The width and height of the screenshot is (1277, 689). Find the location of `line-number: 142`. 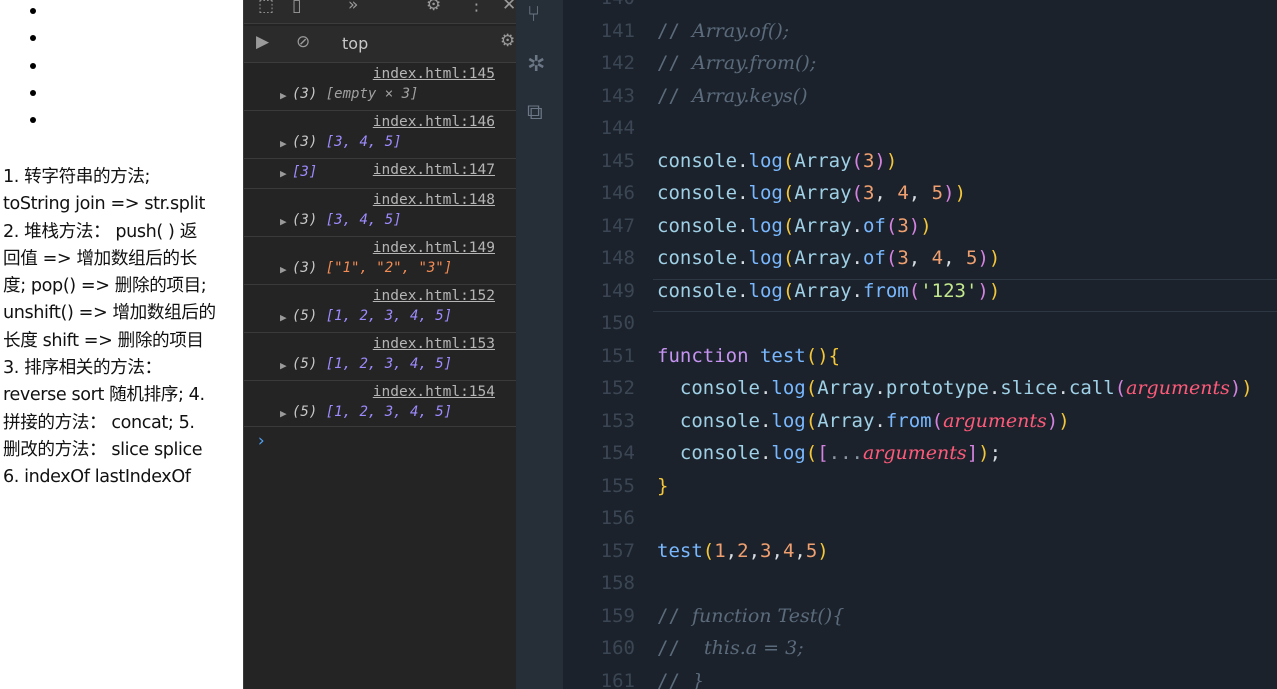

line-number: 142 is located at coordinates (617, 63).